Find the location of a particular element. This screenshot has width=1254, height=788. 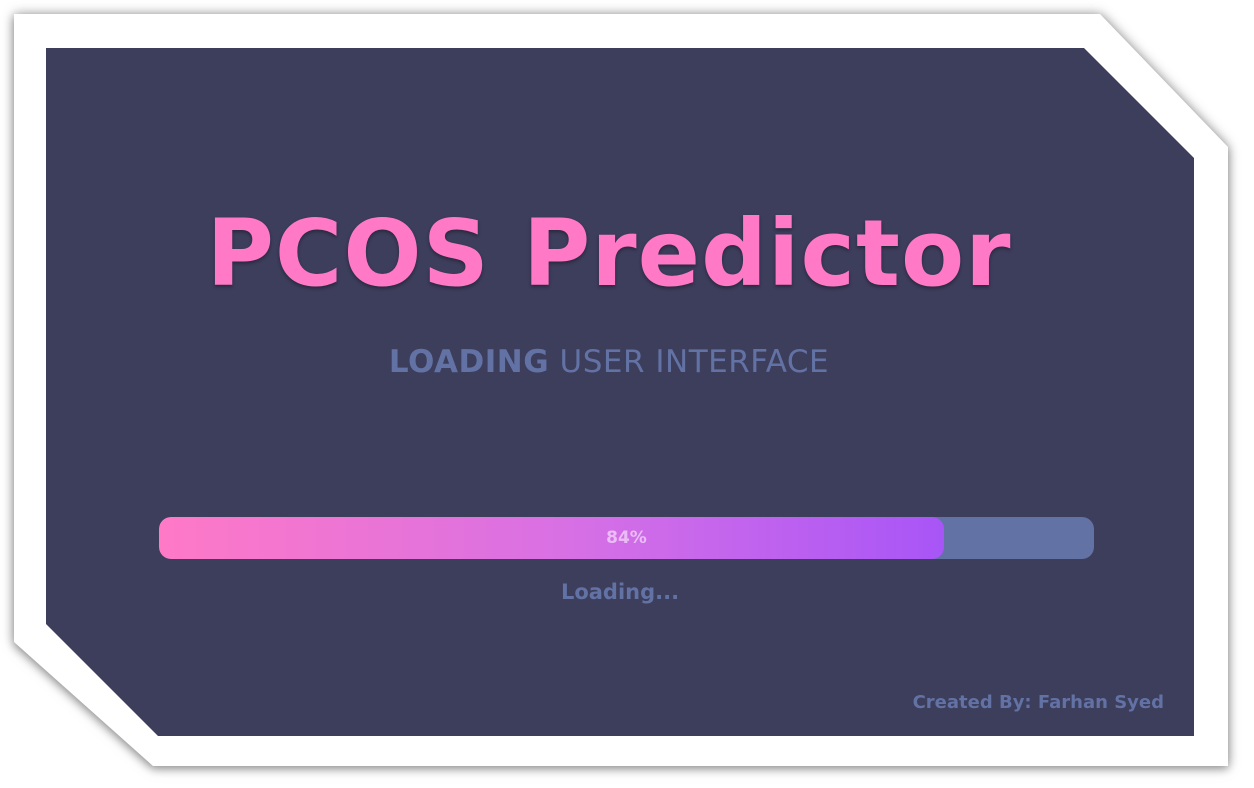

subtitle-rest: USER INTERFACE is located at coordinates (689, 362).